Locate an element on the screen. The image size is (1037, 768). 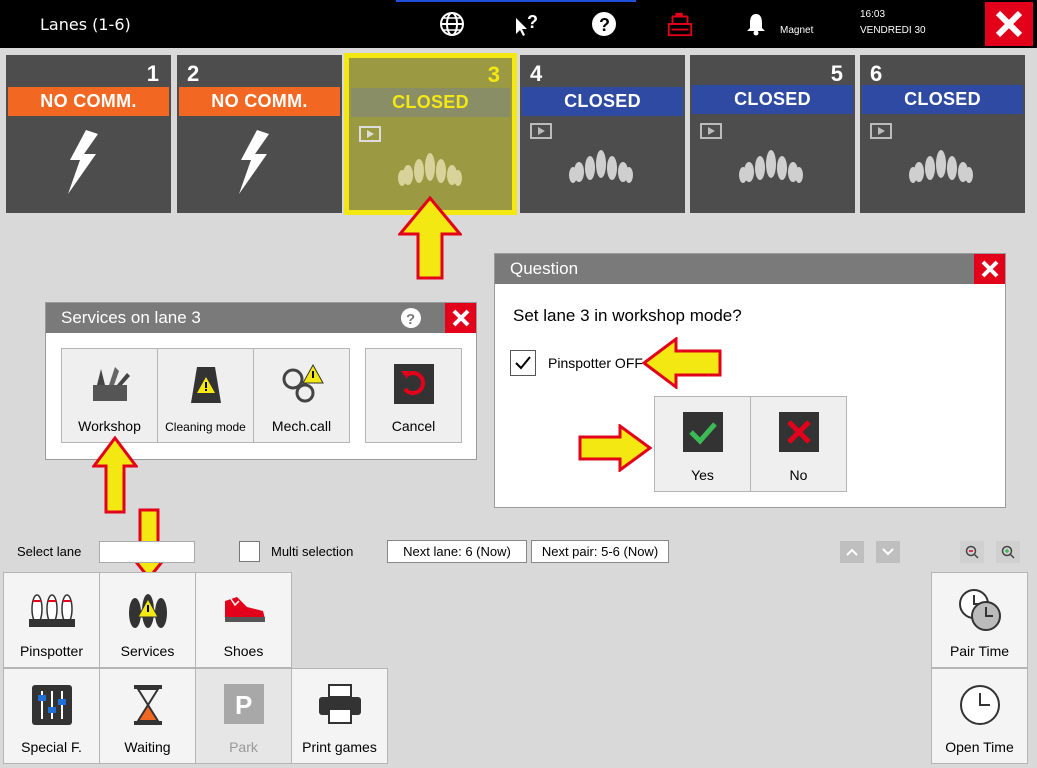
yes-label: Yes is located at coordinates (702, 475).